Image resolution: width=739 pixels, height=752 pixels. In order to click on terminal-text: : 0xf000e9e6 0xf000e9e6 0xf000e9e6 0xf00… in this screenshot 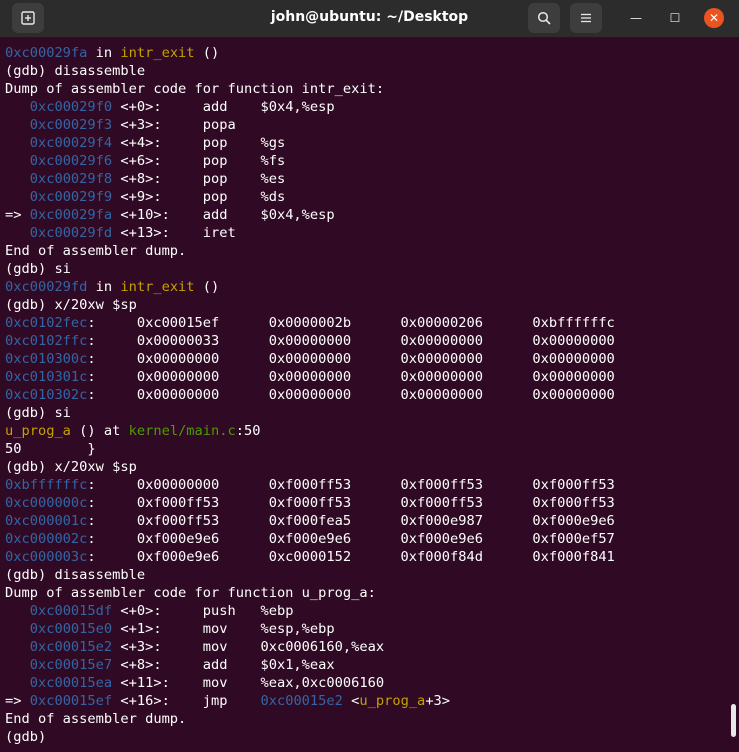, I will do `click(351, 539)`.